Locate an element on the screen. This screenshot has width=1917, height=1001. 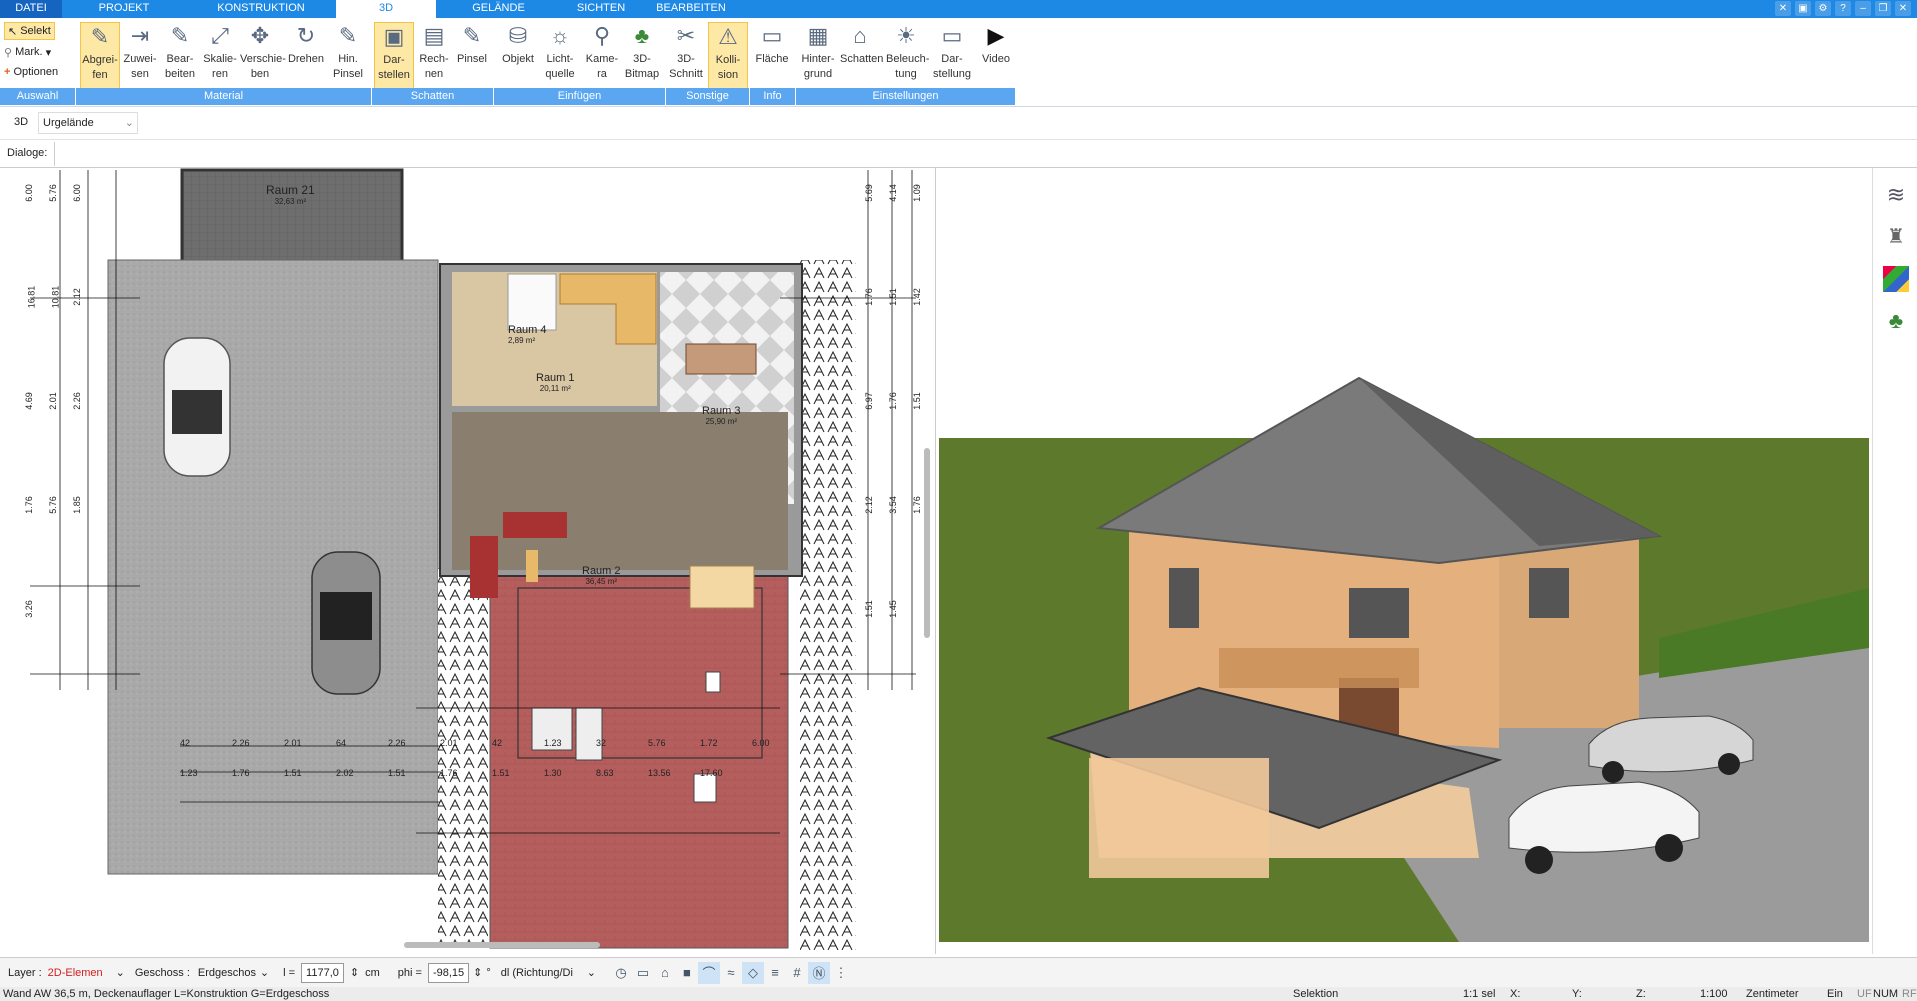
video-icon: ▶ is located at coordinates (996, 35).